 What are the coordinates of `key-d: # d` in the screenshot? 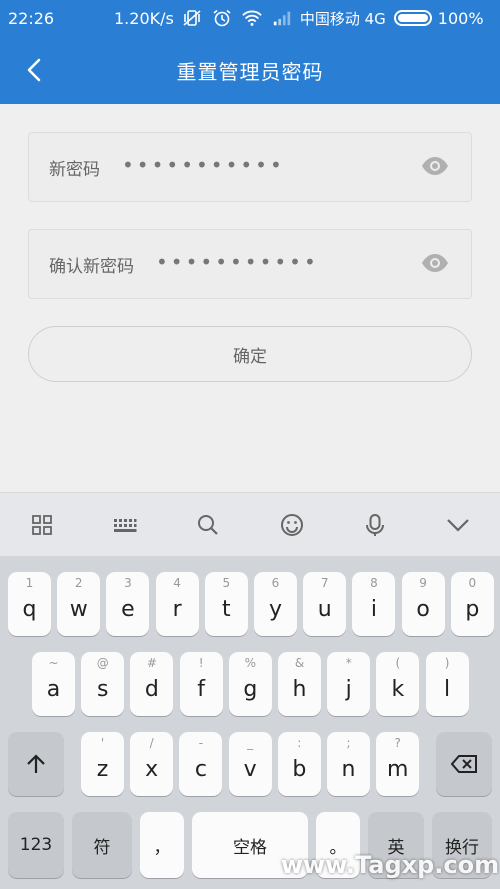 It's located at (152, 684).